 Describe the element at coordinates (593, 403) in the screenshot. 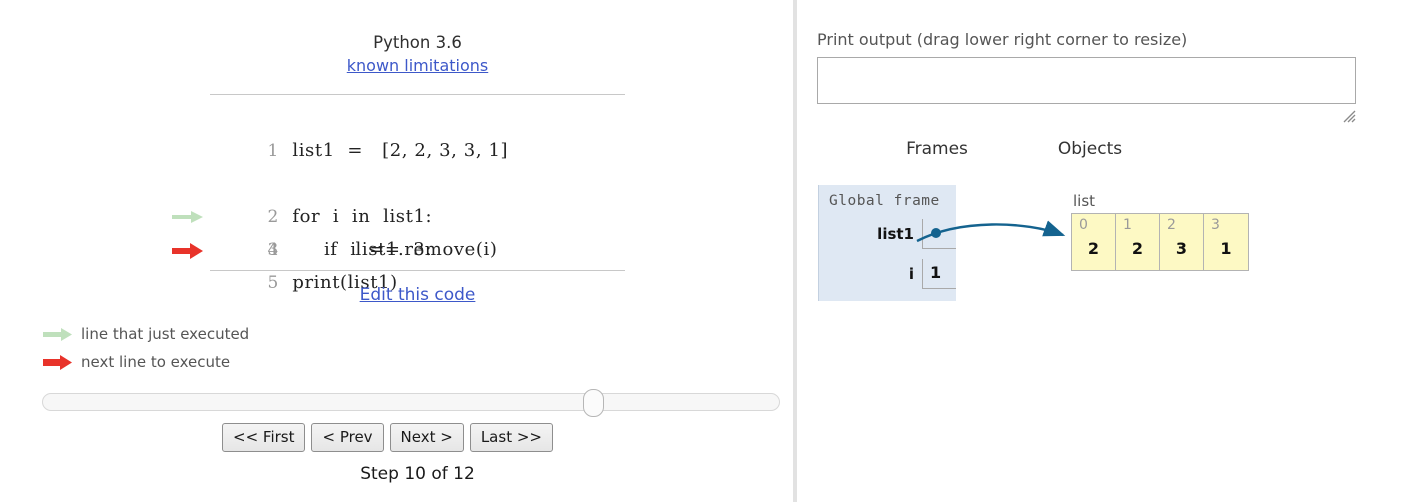

I see `slider-thumb` at that location.